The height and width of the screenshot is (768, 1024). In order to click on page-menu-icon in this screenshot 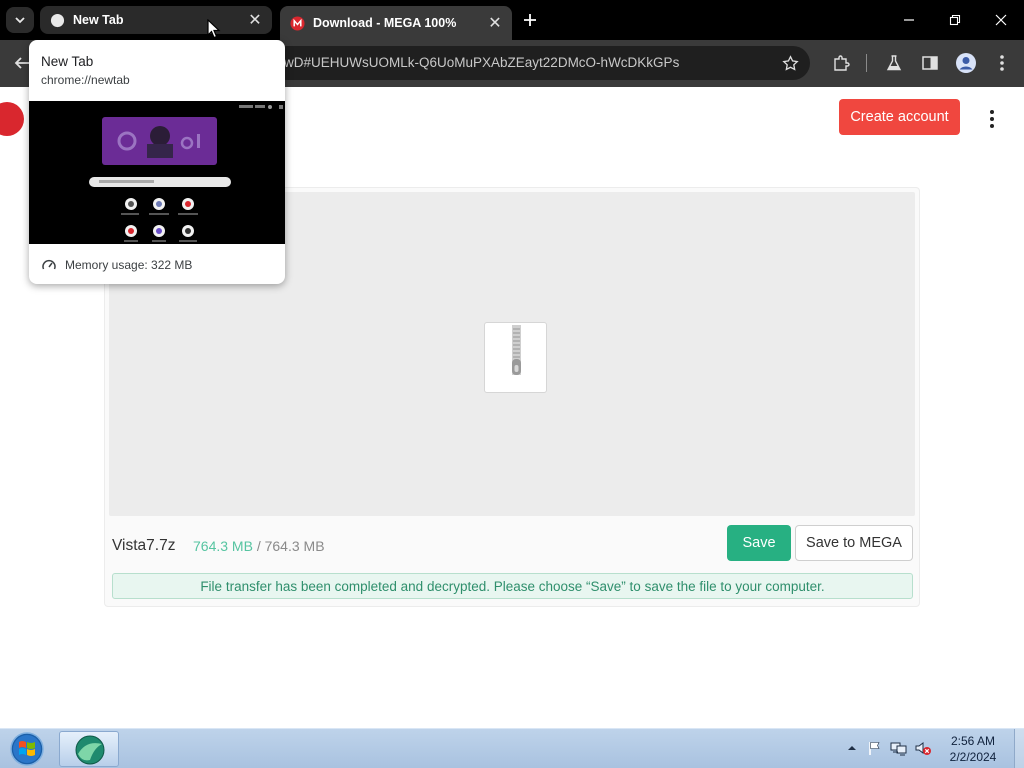, I will do `click(992, 119)`.